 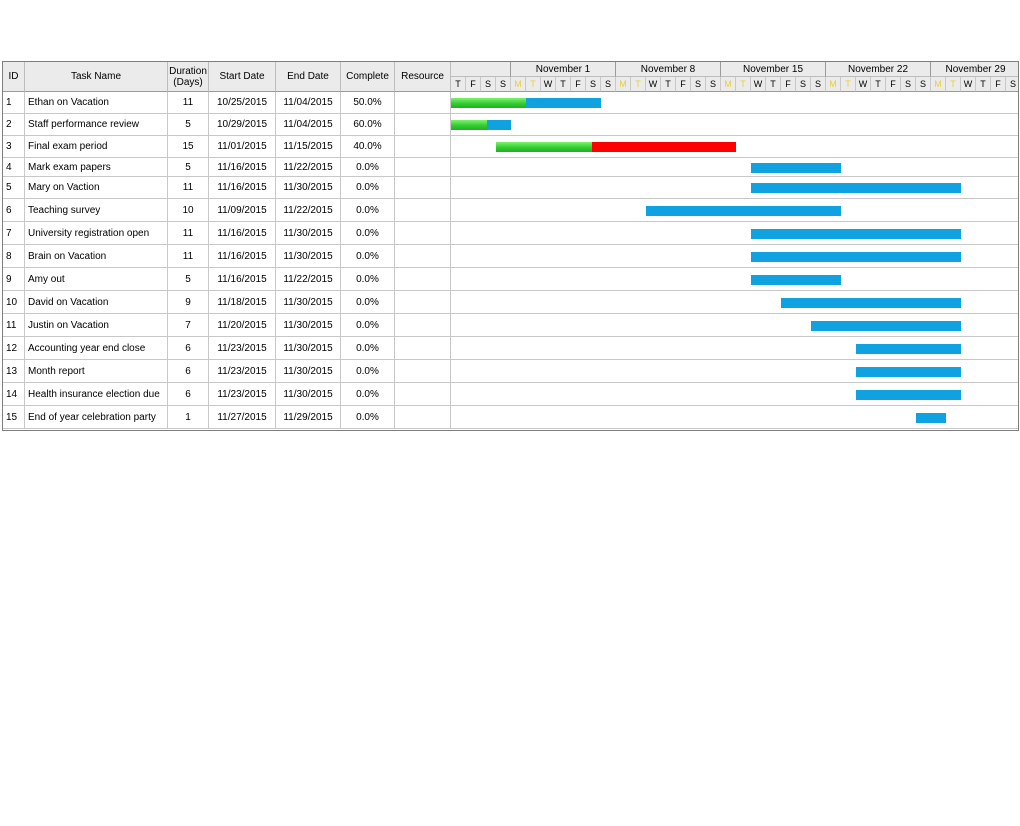 I want to click on task-start-cell: 11/20/2015, so click(x=242, y=325).